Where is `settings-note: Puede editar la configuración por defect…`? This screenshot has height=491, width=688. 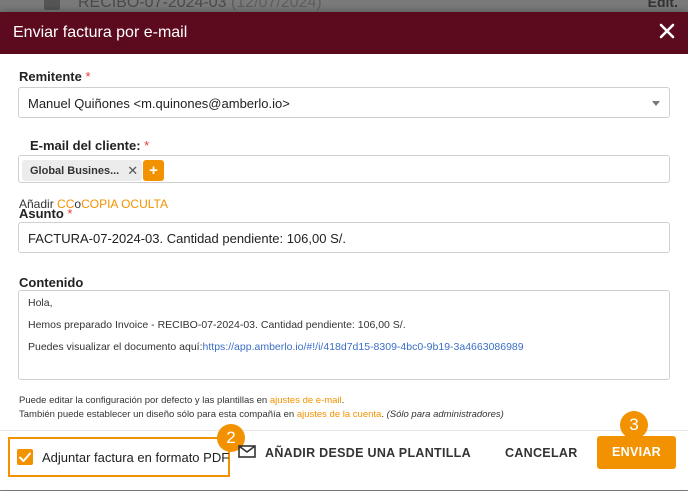
settings-note: Puede editar la configuración por defect… is located at coordinates (182, 400).